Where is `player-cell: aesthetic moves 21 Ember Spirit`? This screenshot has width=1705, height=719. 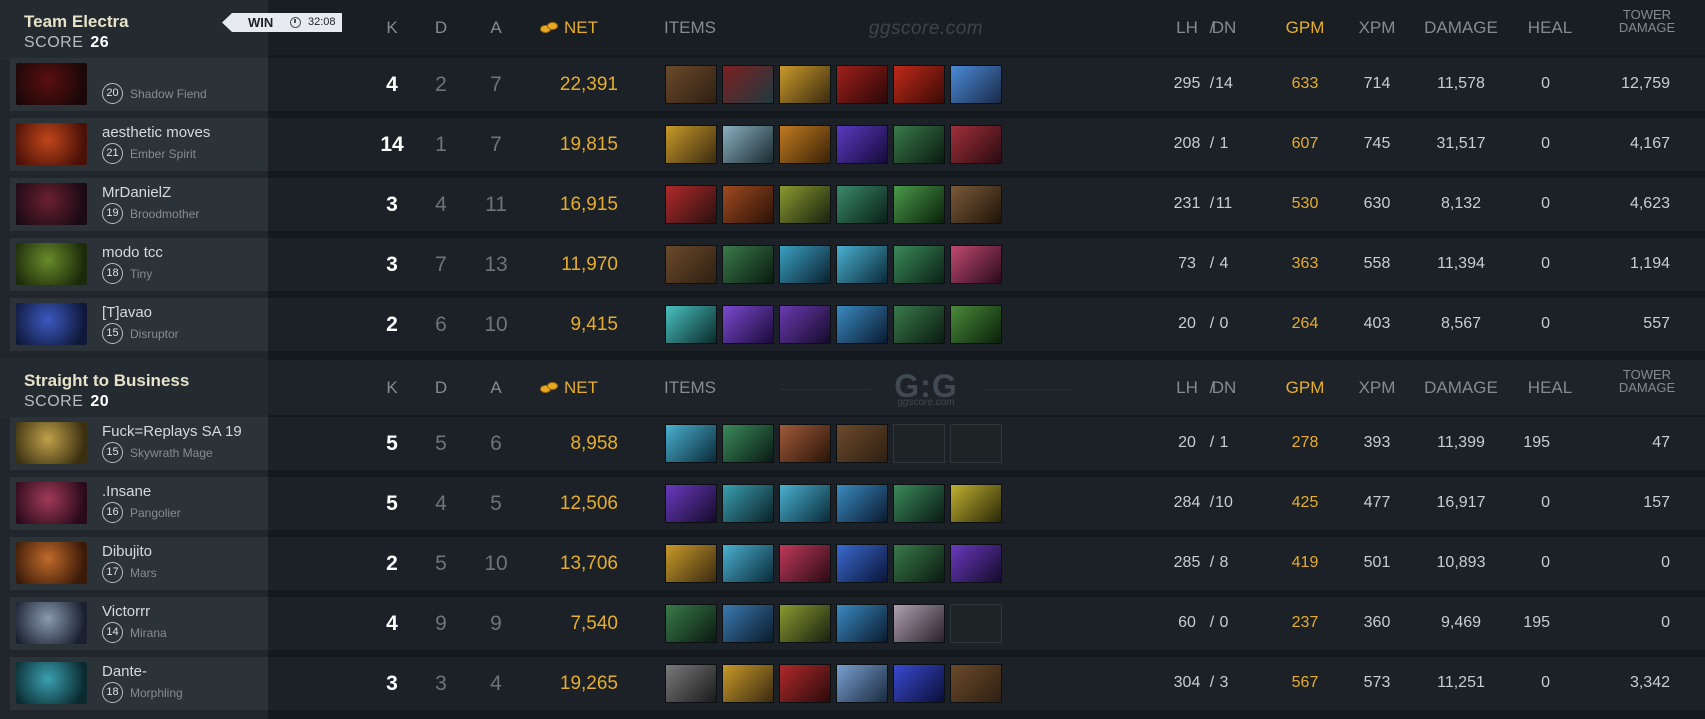
player-cell: aesthetic moves 21 Ember Spirit is located at coordinates (139, 144).